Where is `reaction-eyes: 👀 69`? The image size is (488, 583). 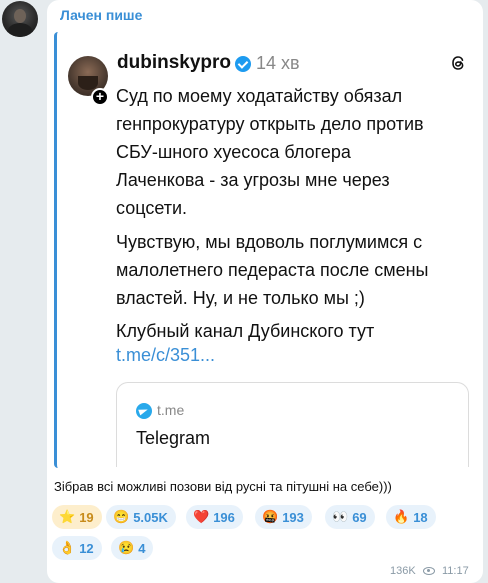 reaction-eyes: 👀 69 is located at coordinates (350, 517).